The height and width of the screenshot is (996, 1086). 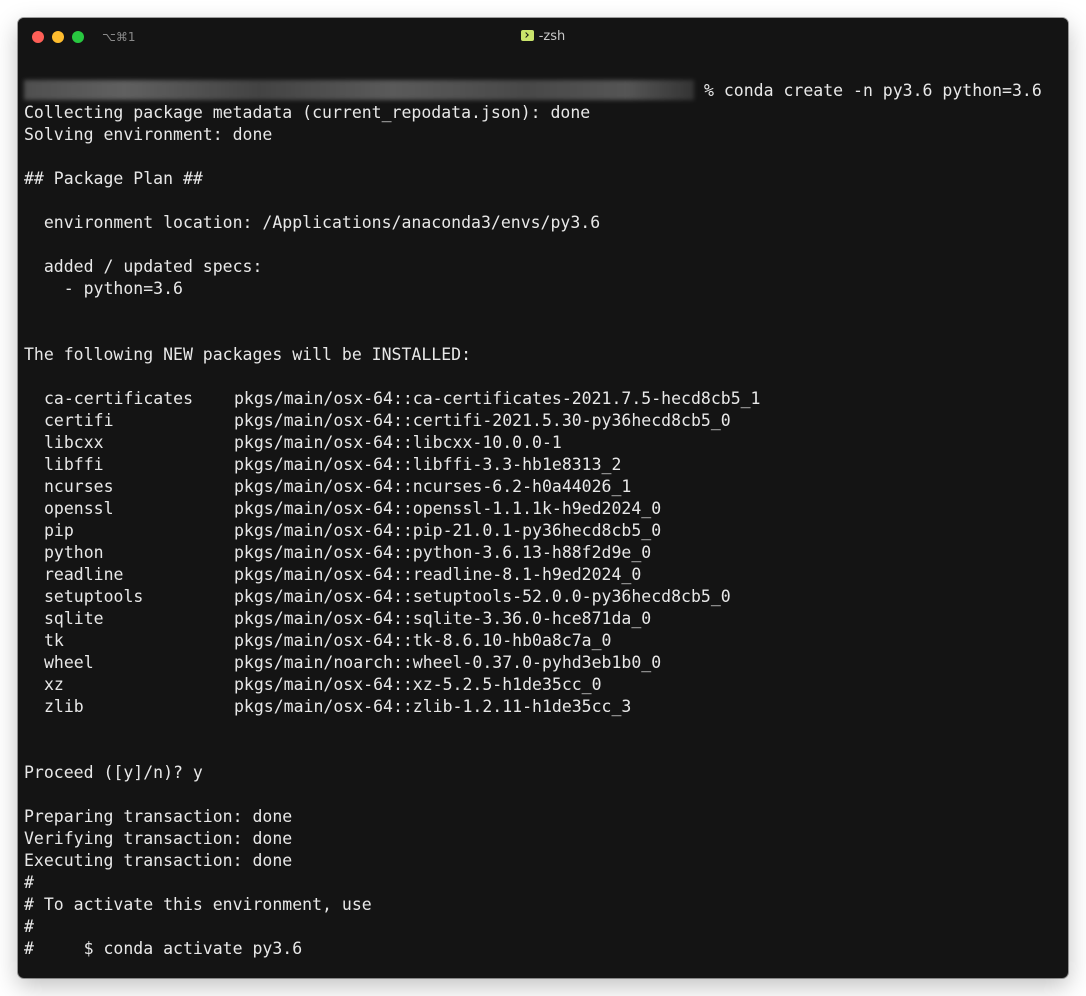 I want to click on package-name: xz, so click(x=54, y=684).